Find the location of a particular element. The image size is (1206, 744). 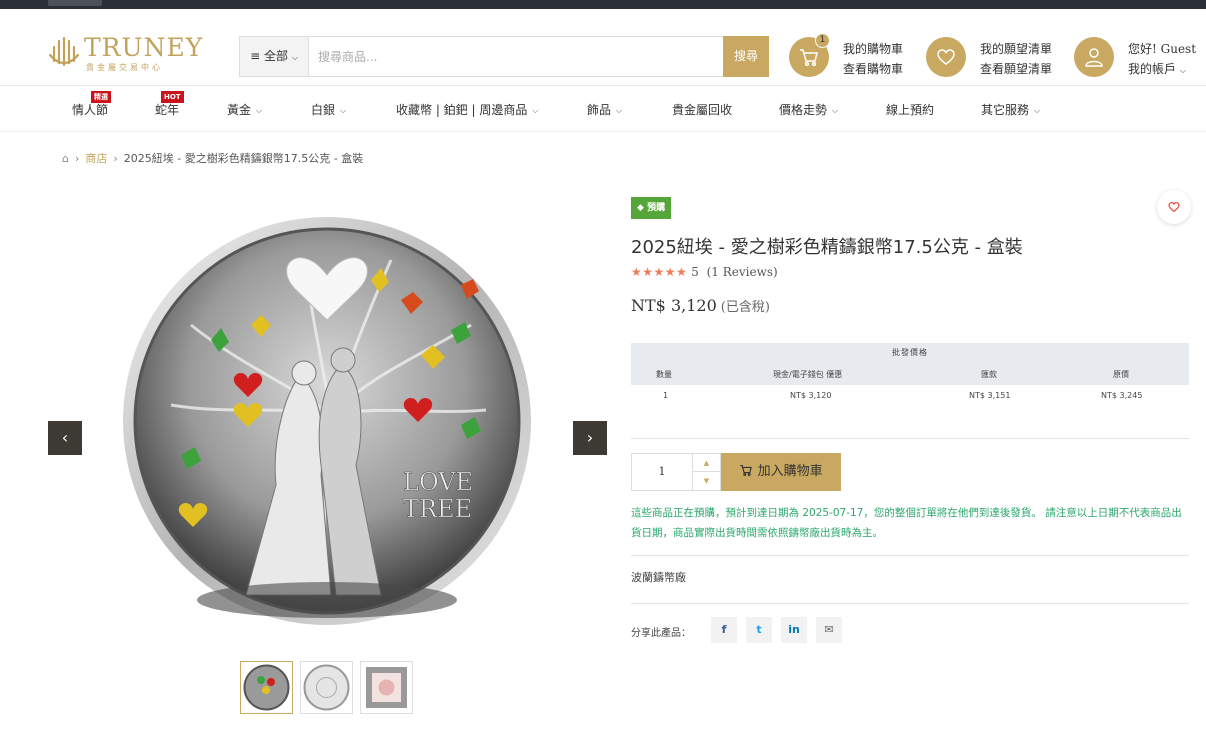

nav-item-label: 價格走勢 is located at coordinates (803, 110).